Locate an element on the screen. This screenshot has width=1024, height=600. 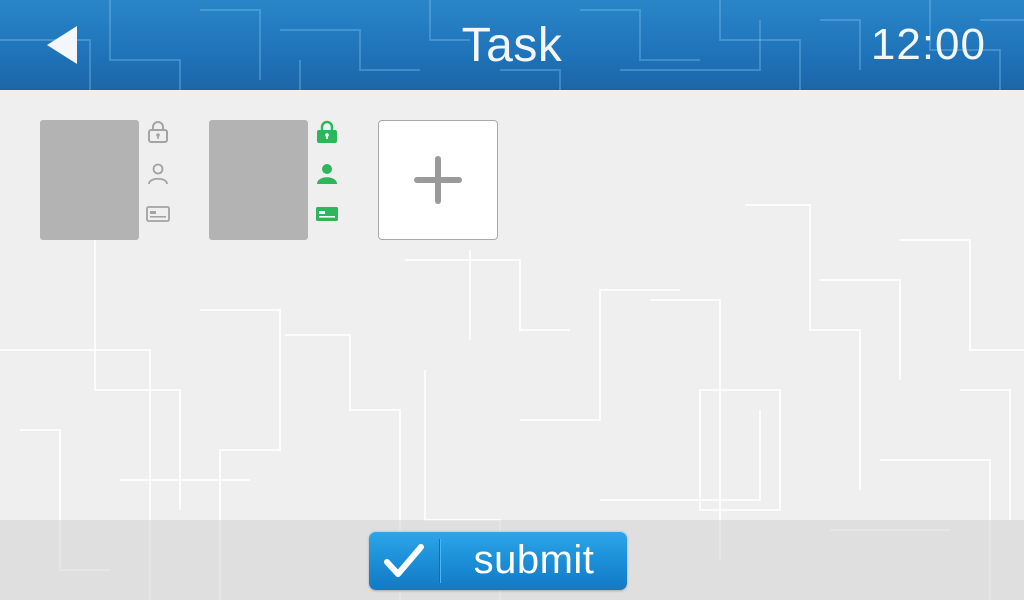
checkmark-icon is located at coordinates (404, 560).